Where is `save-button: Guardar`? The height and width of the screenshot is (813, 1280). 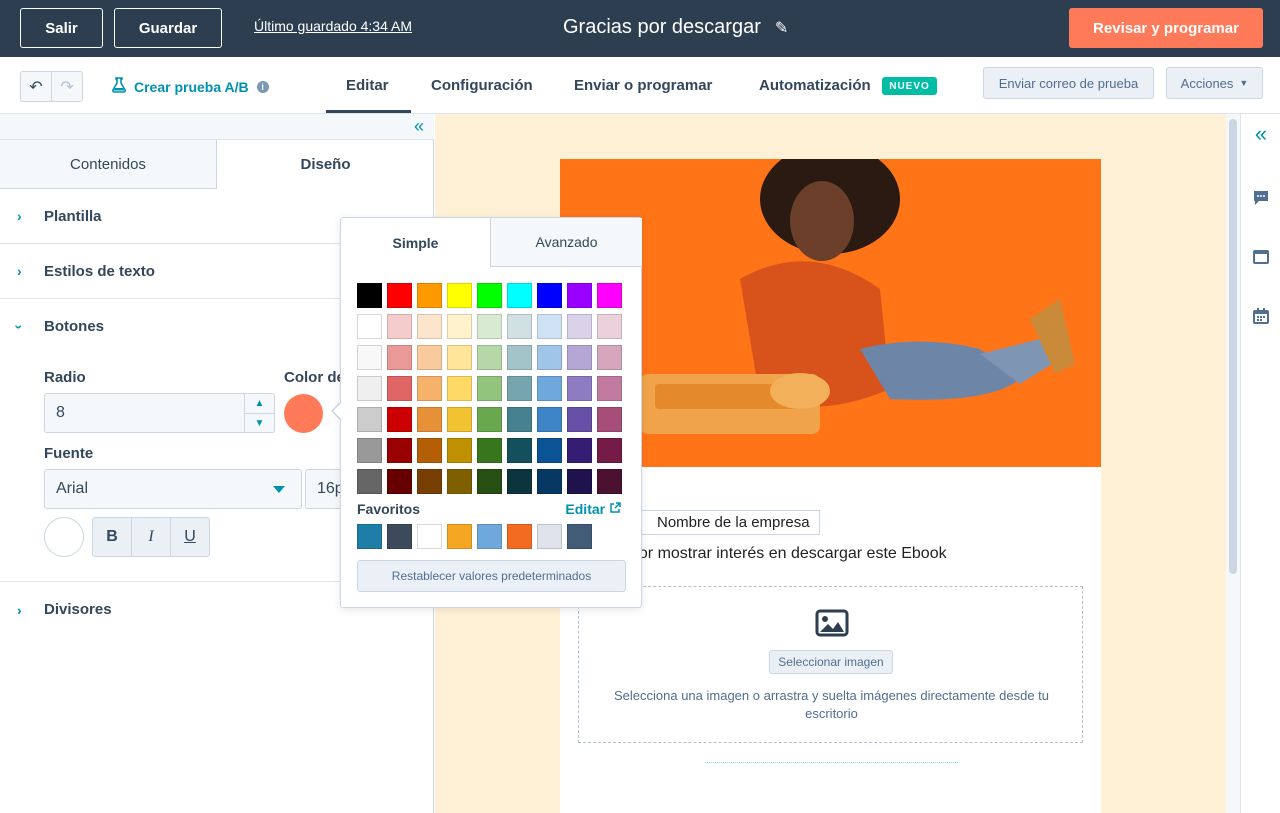
save-button: Guardar is located at coordinates (168, 28).